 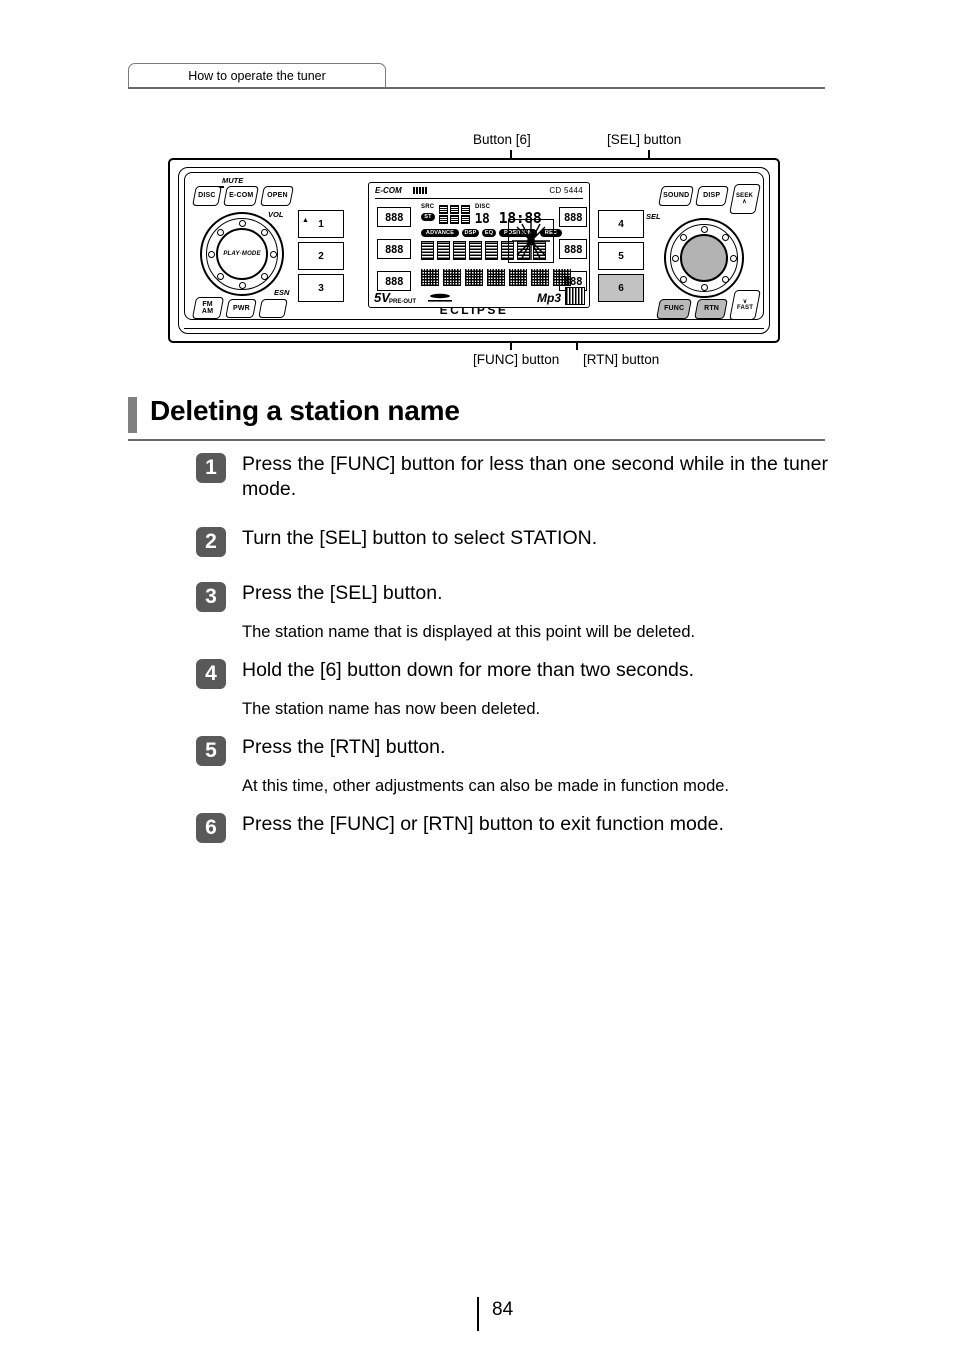 I want to click on lcd-left-segment-3: 888, so click(x=394, y=281).